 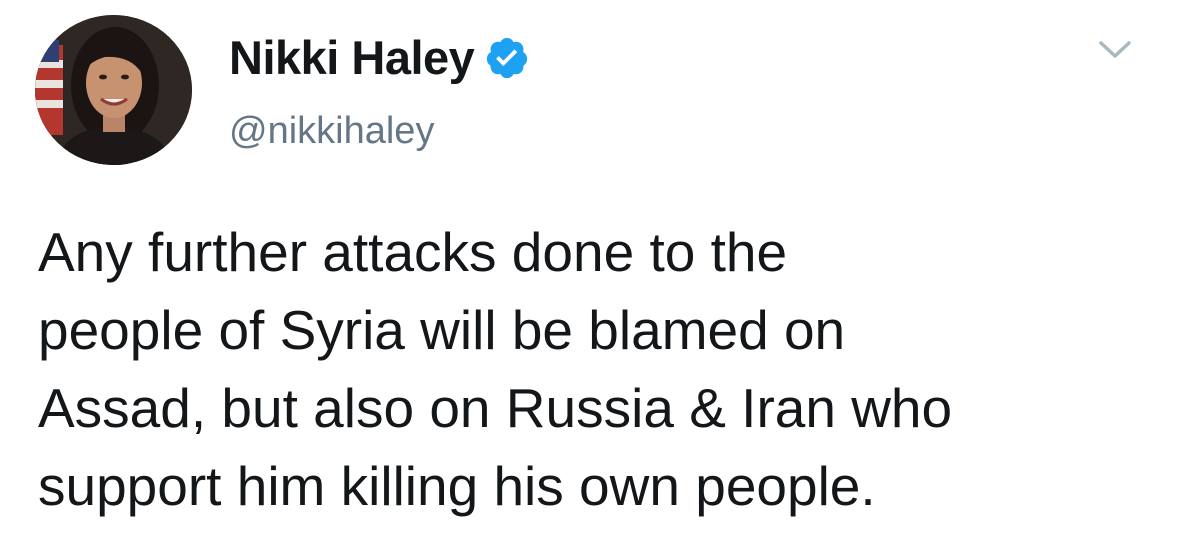 What do you see at coordinates (1115, 49) in the screenshot?
I see `chevron-down-icon` at bounding box center [1115, 49].